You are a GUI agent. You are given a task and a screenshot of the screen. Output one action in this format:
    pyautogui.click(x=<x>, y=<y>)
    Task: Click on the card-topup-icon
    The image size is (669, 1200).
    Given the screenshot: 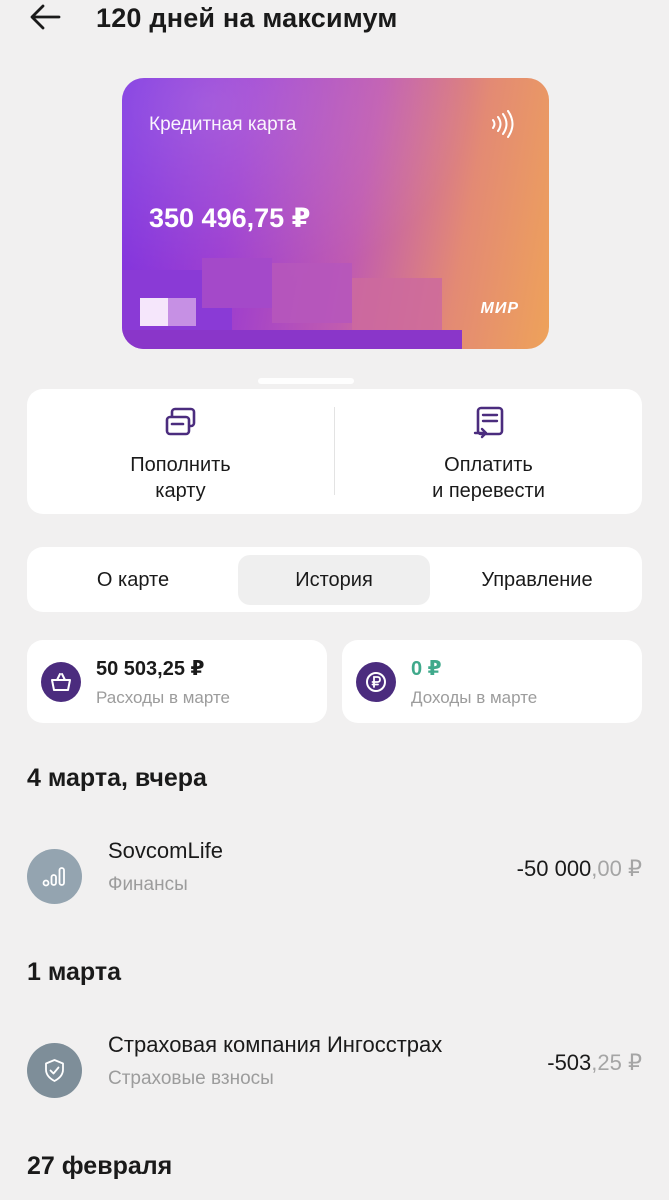 What is the action you would take?
    pyautogui.click(x=180, y=421)
    